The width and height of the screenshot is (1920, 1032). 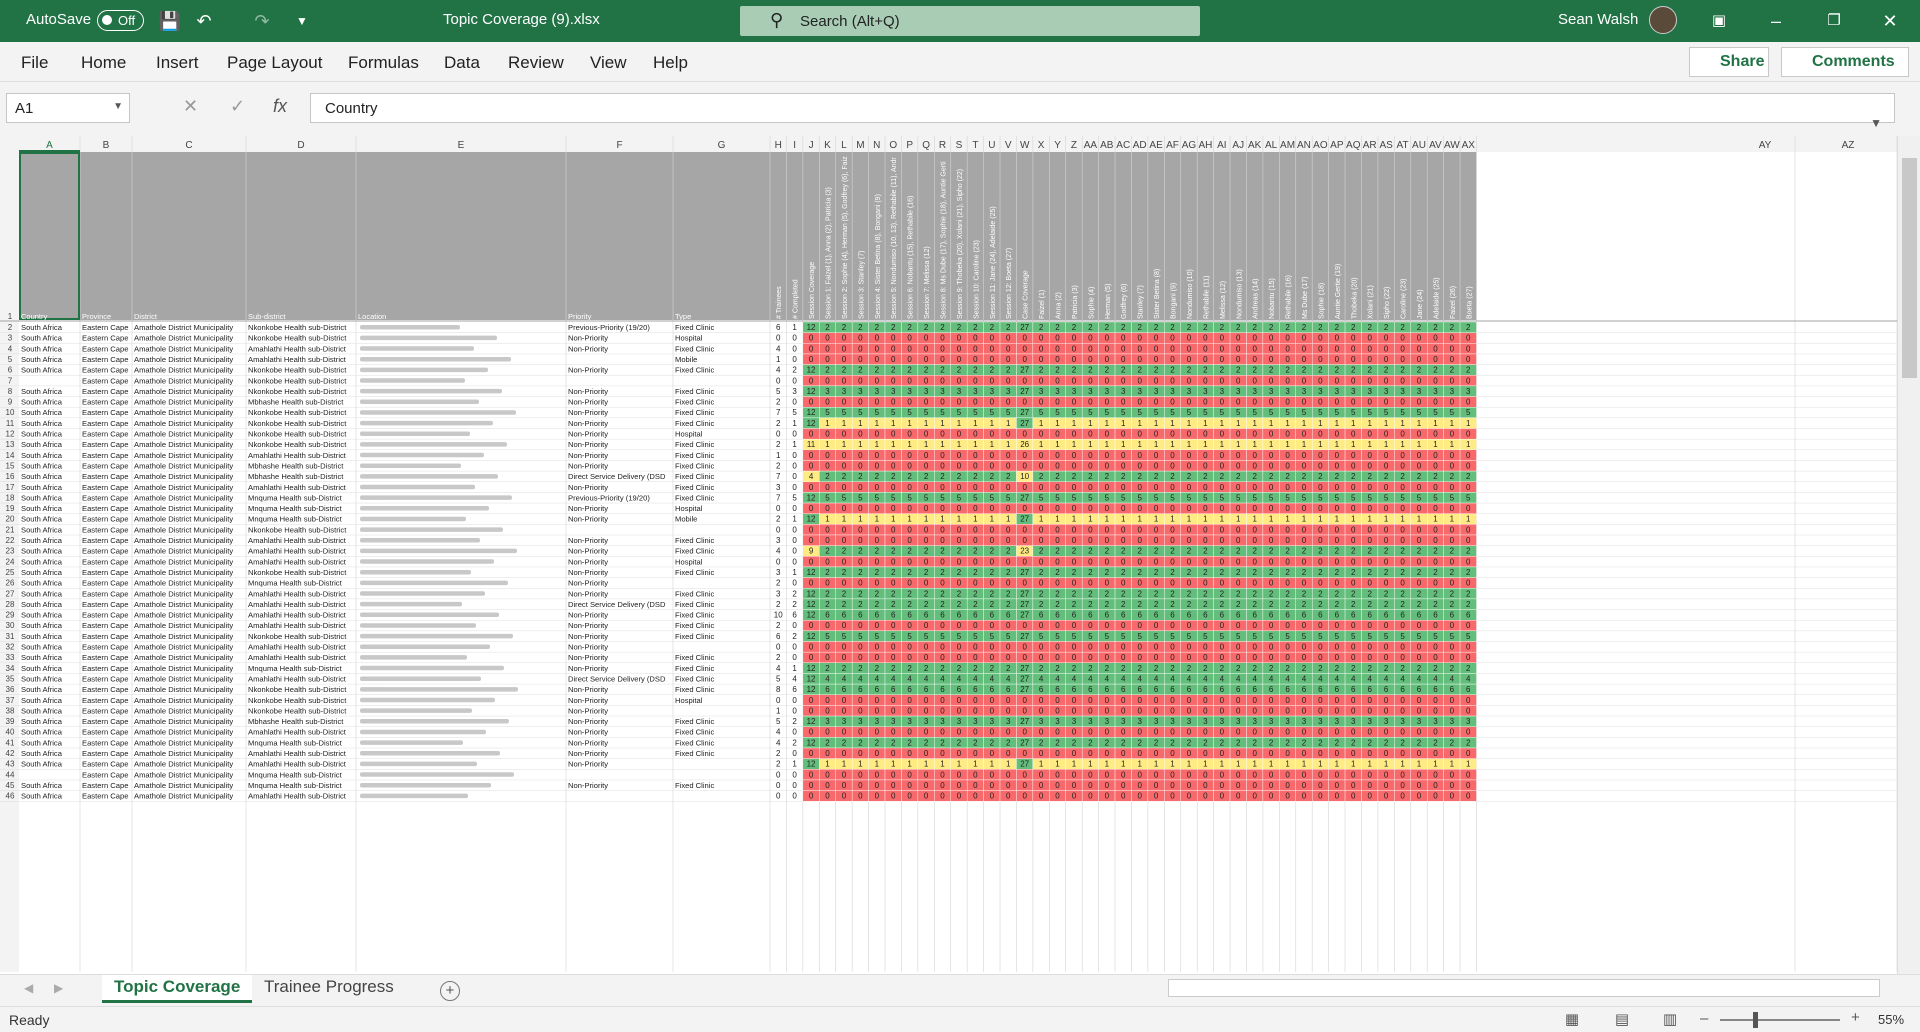 I want to click on column-header-ao: AO, so click(x=1320, y=145).